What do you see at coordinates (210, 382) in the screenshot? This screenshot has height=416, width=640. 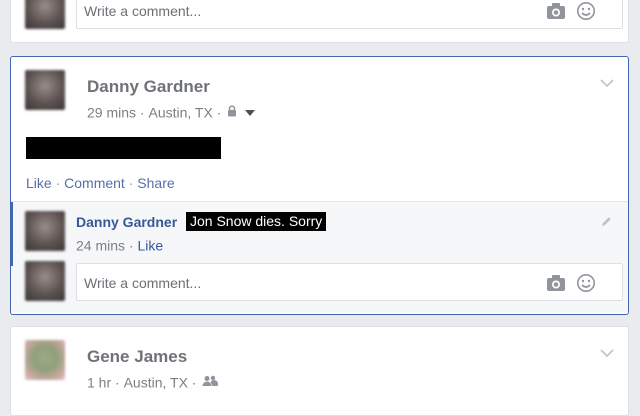 I see `friends-icon` at bounding box center [210, 382].